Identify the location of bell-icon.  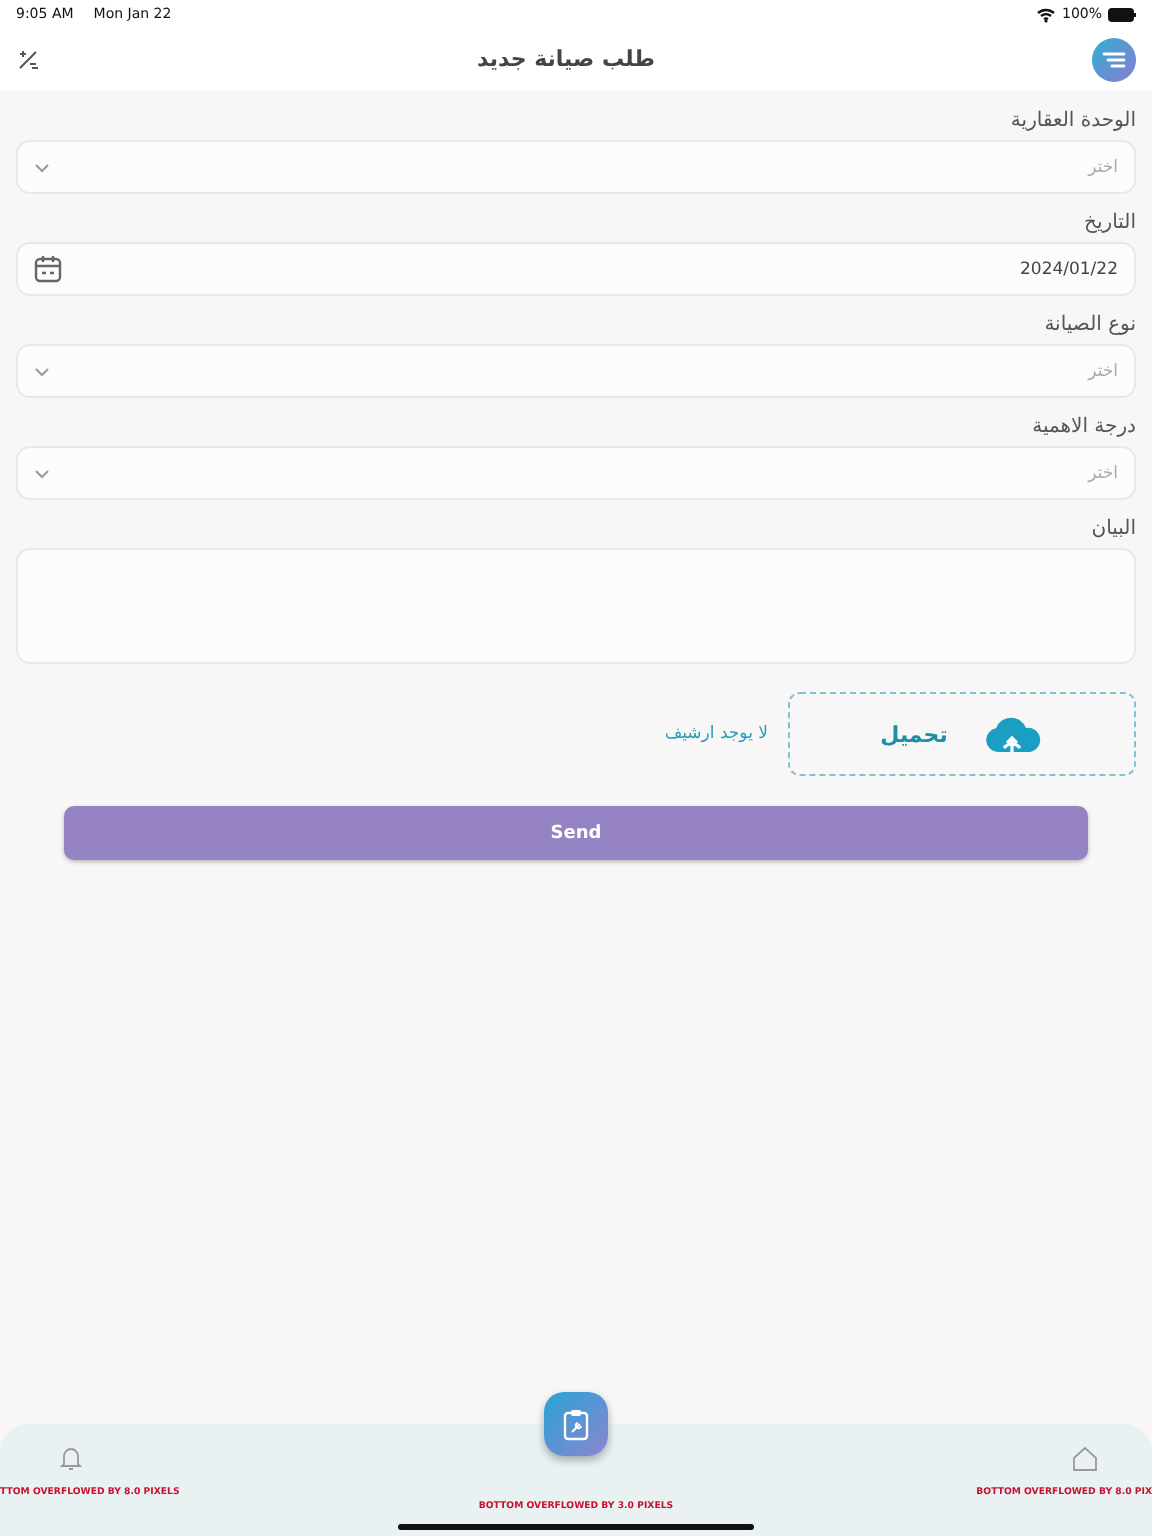
(71, 1458).